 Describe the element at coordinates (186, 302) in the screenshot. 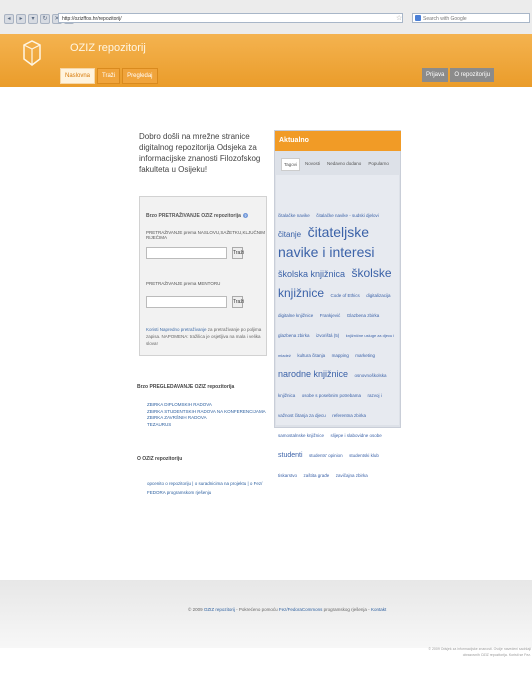

I see `mentor-search-input` at that location.